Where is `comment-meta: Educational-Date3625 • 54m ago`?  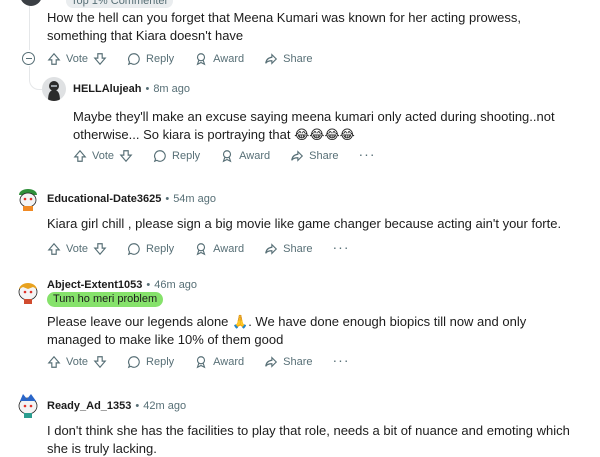 comment-meta: Educational-Date3625 • 54m ago is located at coordinates (131, 199).